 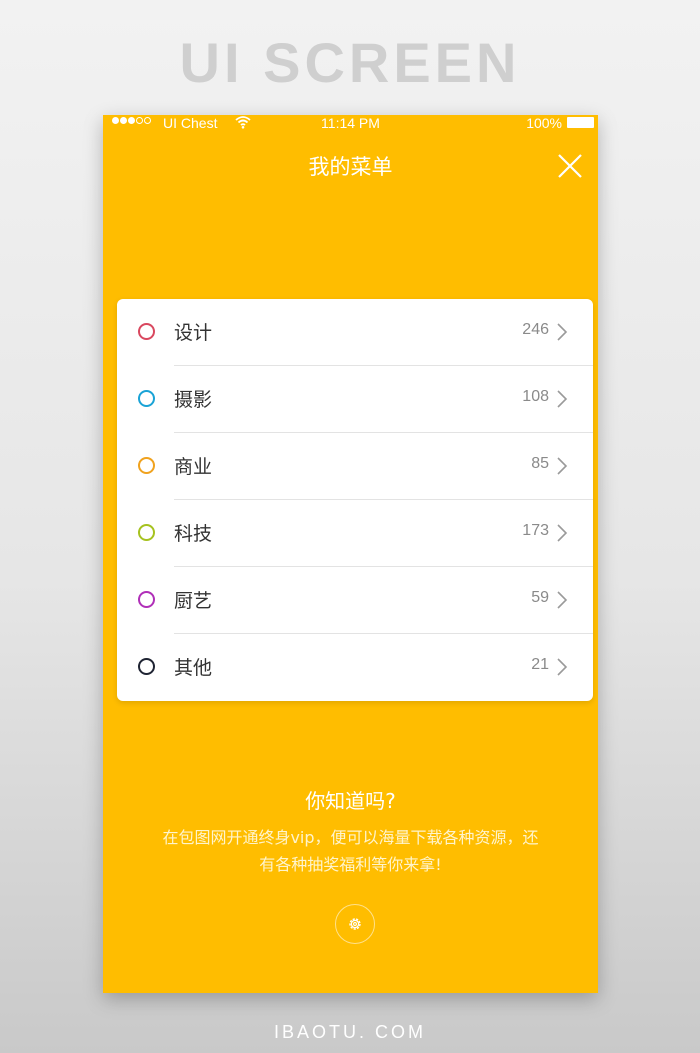 What do you see at coordinates (355, 399) in the screenshot?
I see `menu-item-photography: 摄影 108` at bounding box center [355, 399].